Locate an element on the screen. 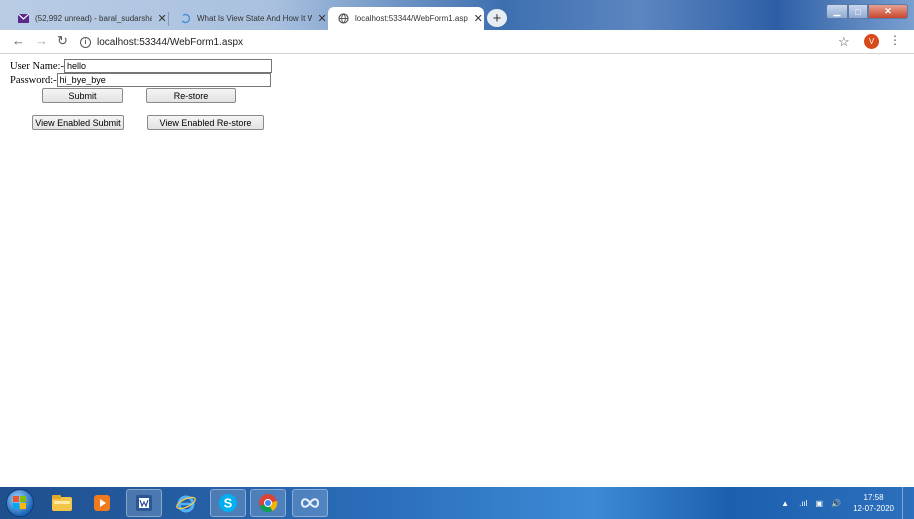 This screenshot has height=519, width=914. tab-viewstate-article: What Is View State And How It W ✕ is located at coordinates (249, 18).